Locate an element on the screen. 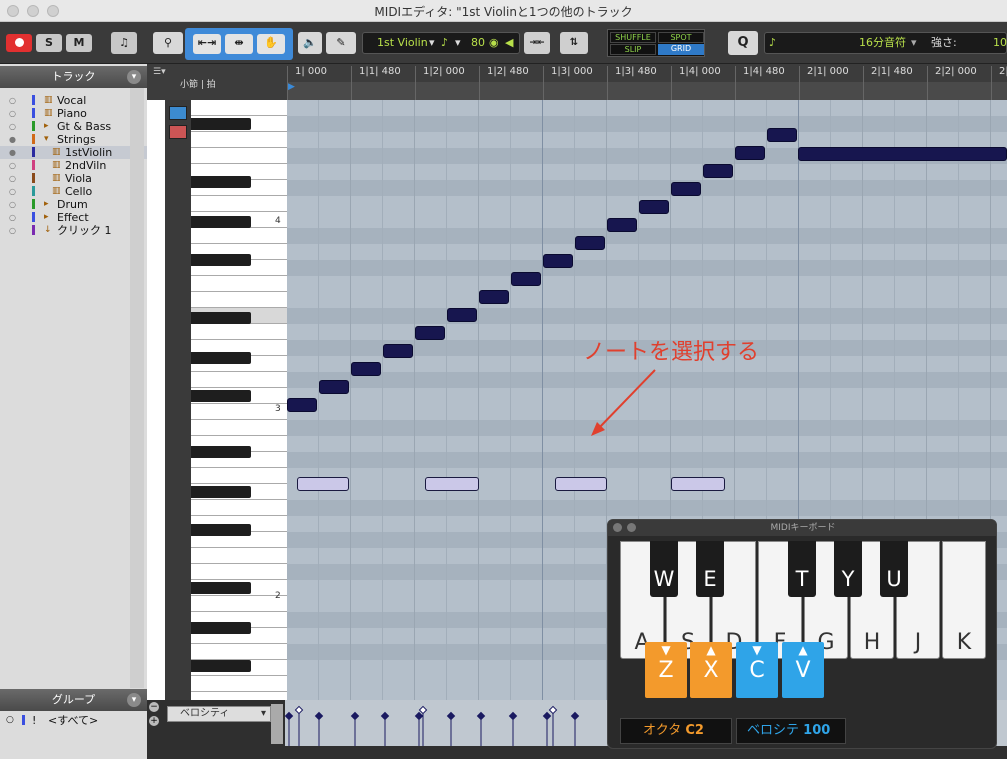 Image resolution: width=1007 pixels, height=759 pixels. track-selector: 1st Violin ▾ ♪ ▾ 80 ◉ ◀ is located at coordinates (441, 43).